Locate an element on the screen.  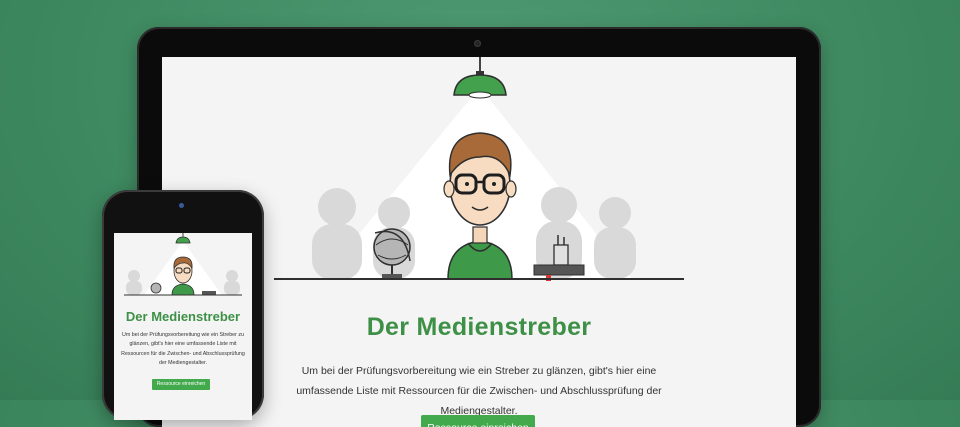
hero-illustration-mobile is located at coordinates (183, 264).